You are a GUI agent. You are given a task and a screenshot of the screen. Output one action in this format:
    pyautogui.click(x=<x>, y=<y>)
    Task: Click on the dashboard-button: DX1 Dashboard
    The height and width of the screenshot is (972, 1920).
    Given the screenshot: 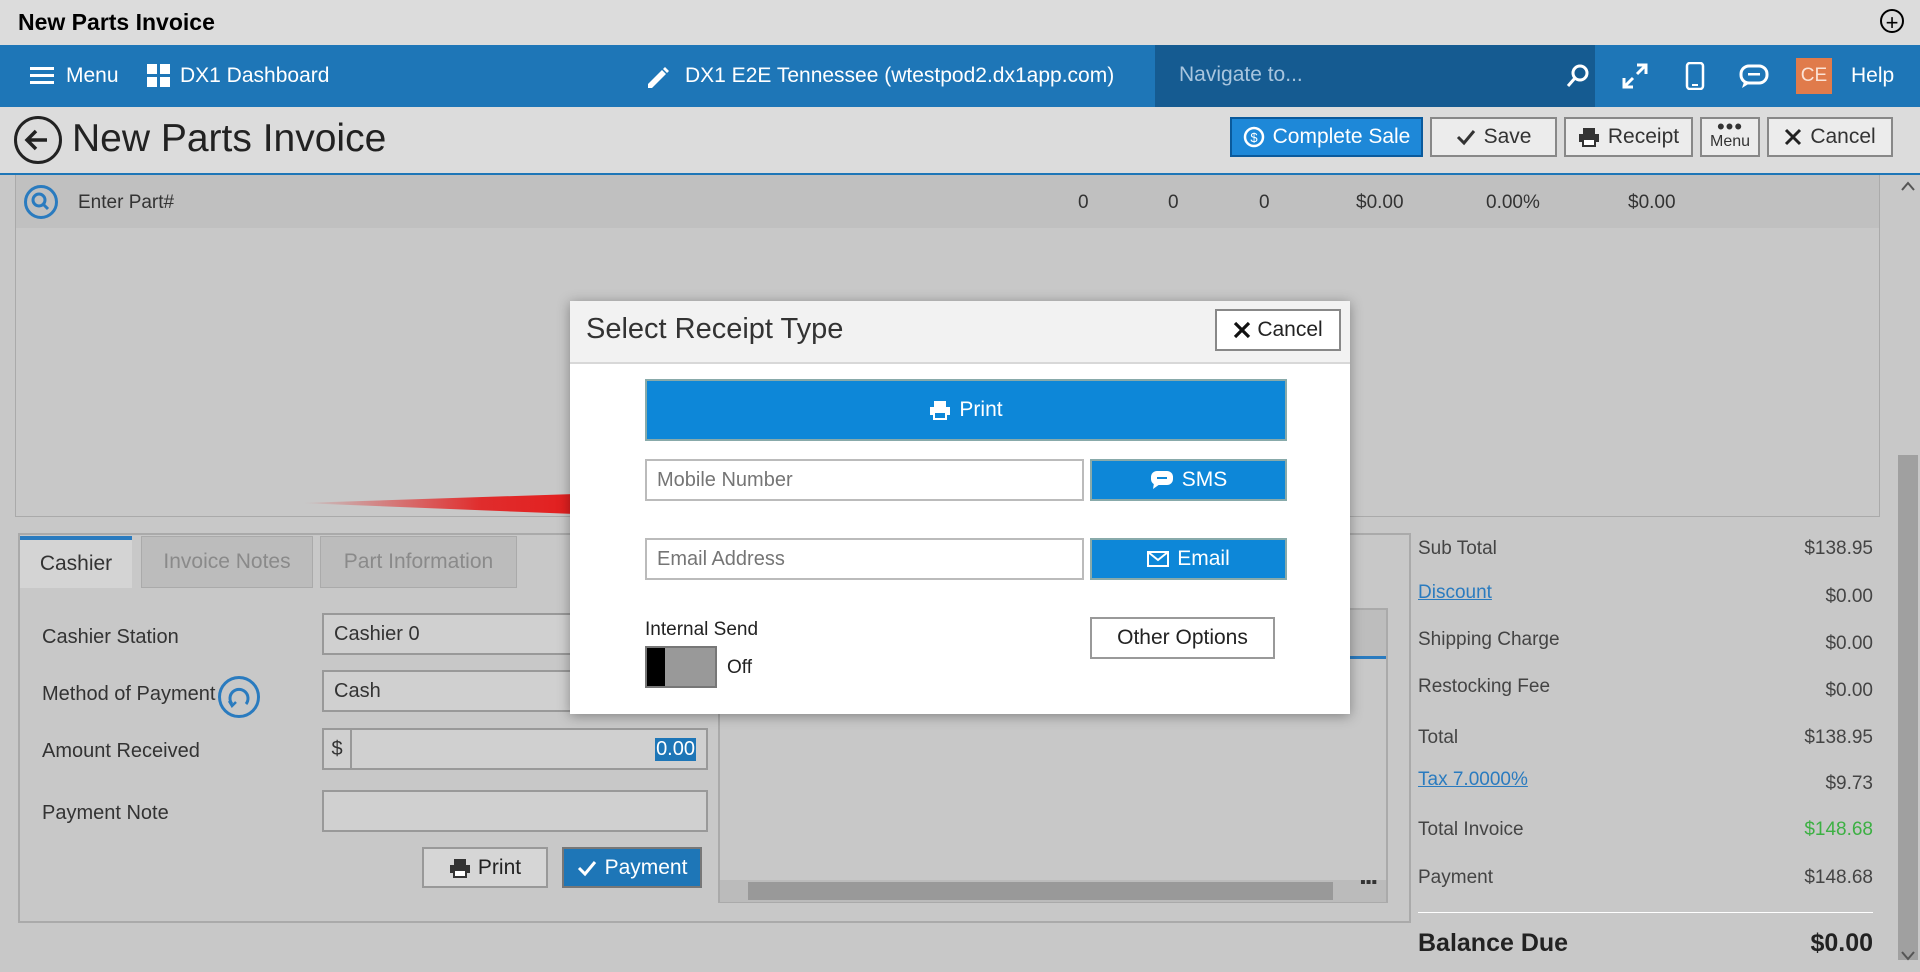 What is the action you would take?
    pyautogui.click(x=238, y=76)
    